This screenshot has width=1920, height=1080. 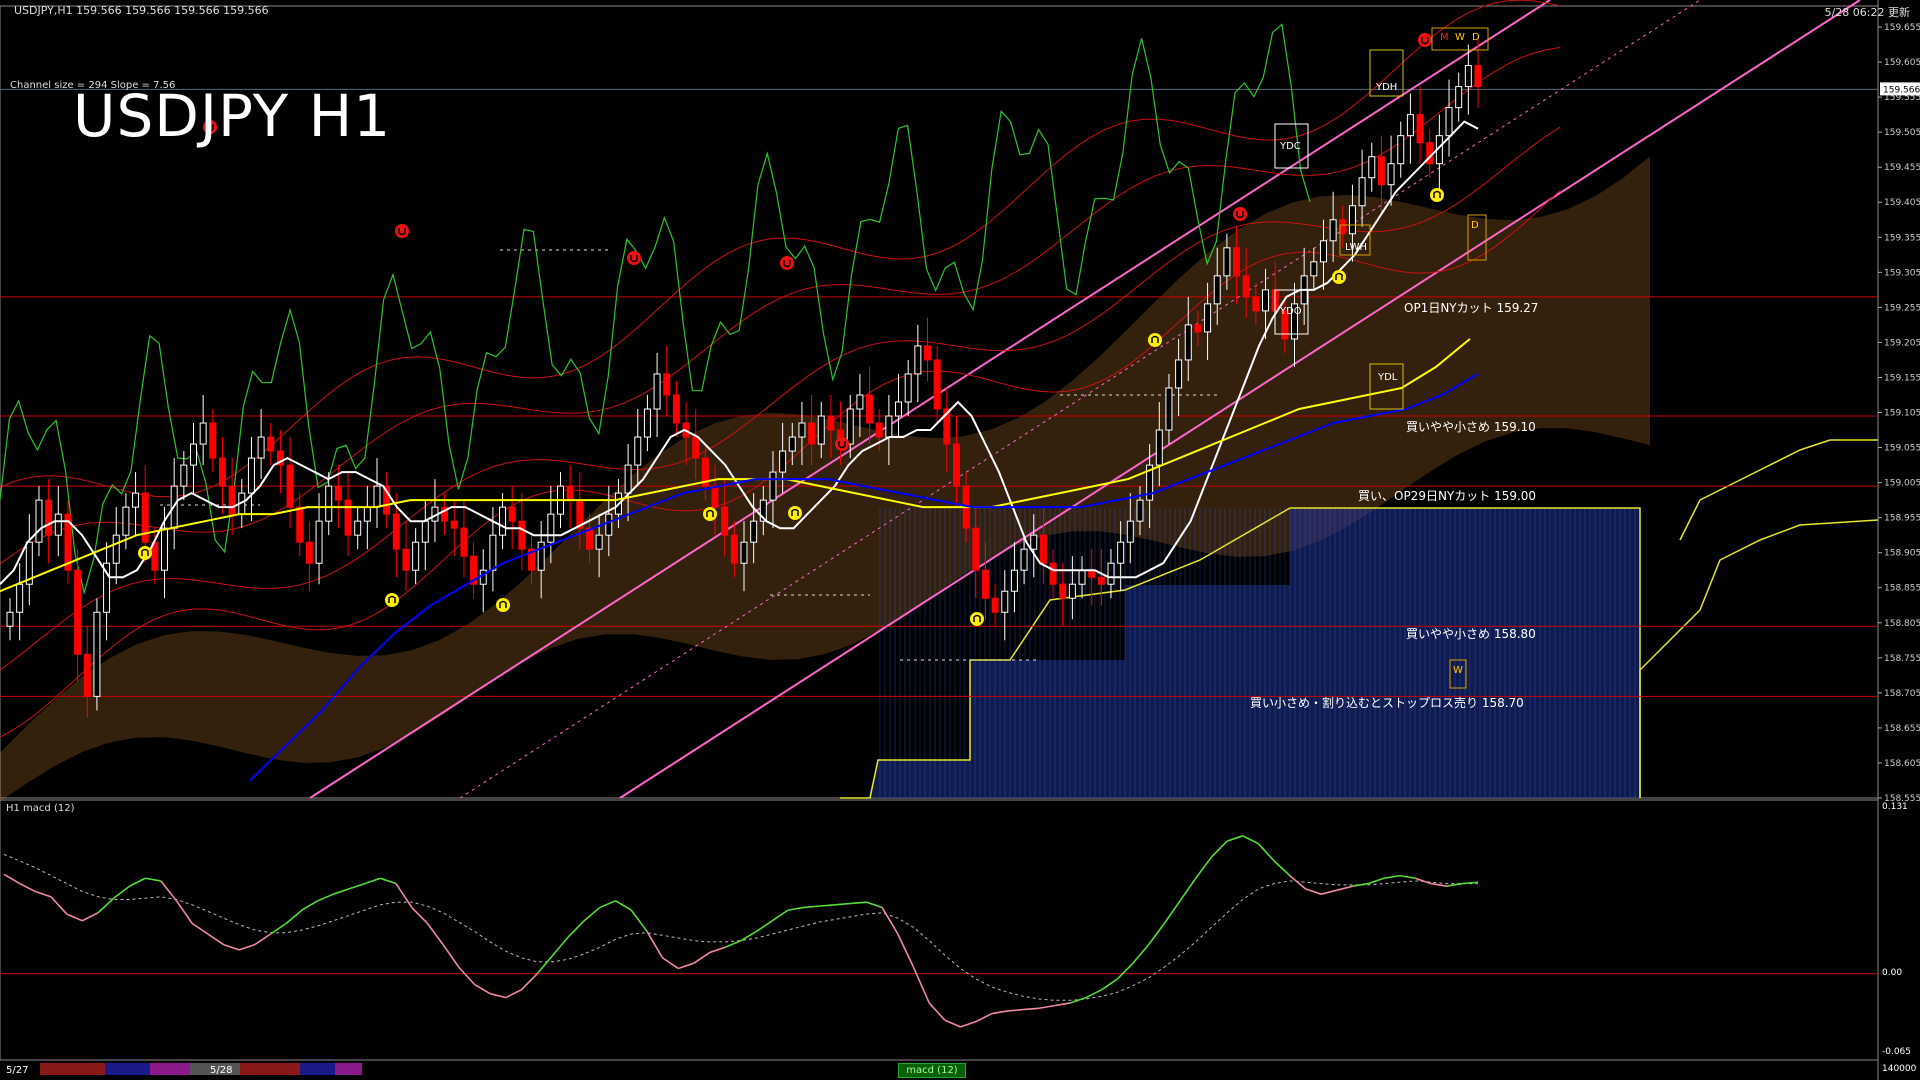 What do you see at coordinates (932, 1070) in the screenshot?
I see `macd-tab-button: macd (12)` at bounding box center [932, 1070].